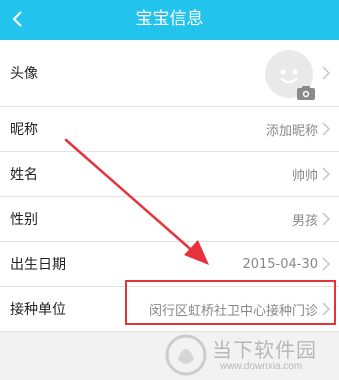 The width and height of the screenshot is (339, 380). What do you see at coordinates (291, 131) in the screenshot?
I see `row-value: 添加昵称` at bounding box center [291, 131].